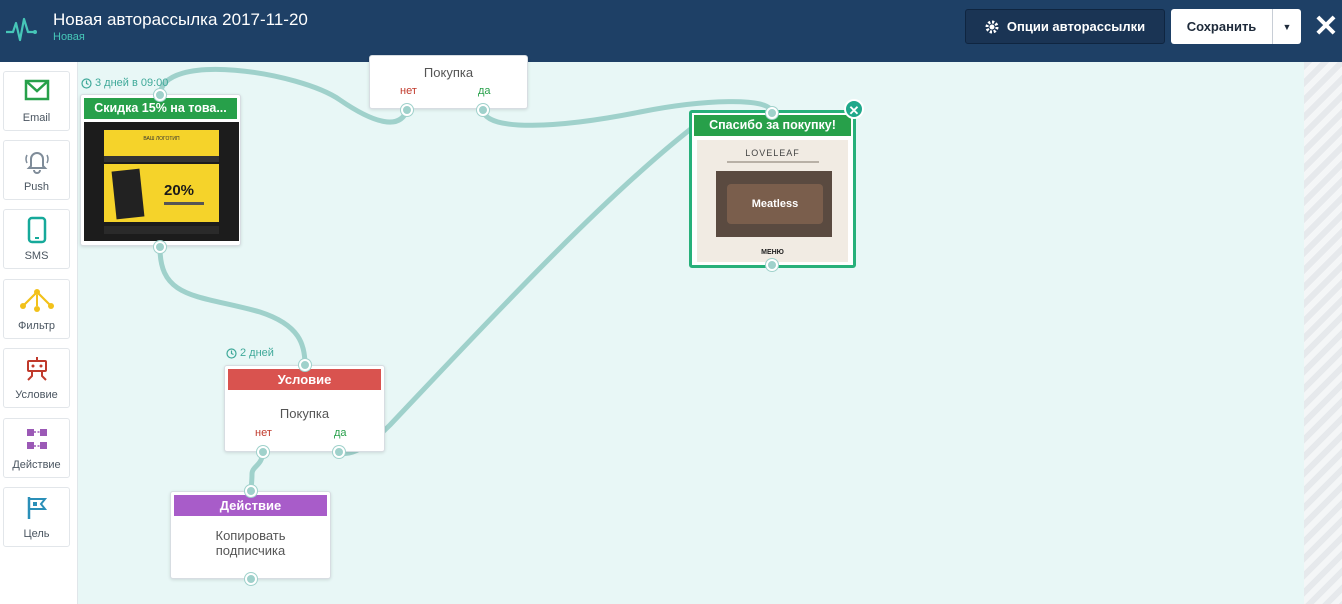  I want to click on gear-icon, so click(992, 26).